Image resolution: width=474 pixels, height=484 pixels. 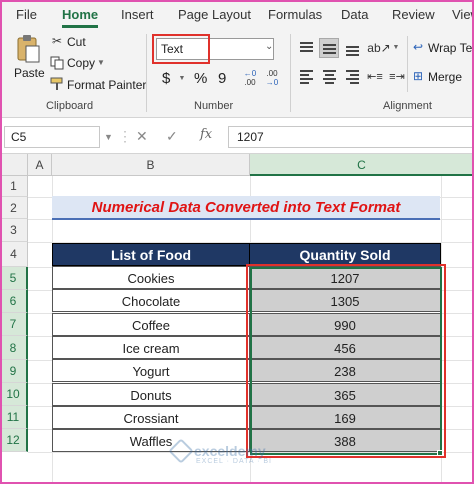 I want to click on cut-icon: ✂, so click(x=57, y=41).